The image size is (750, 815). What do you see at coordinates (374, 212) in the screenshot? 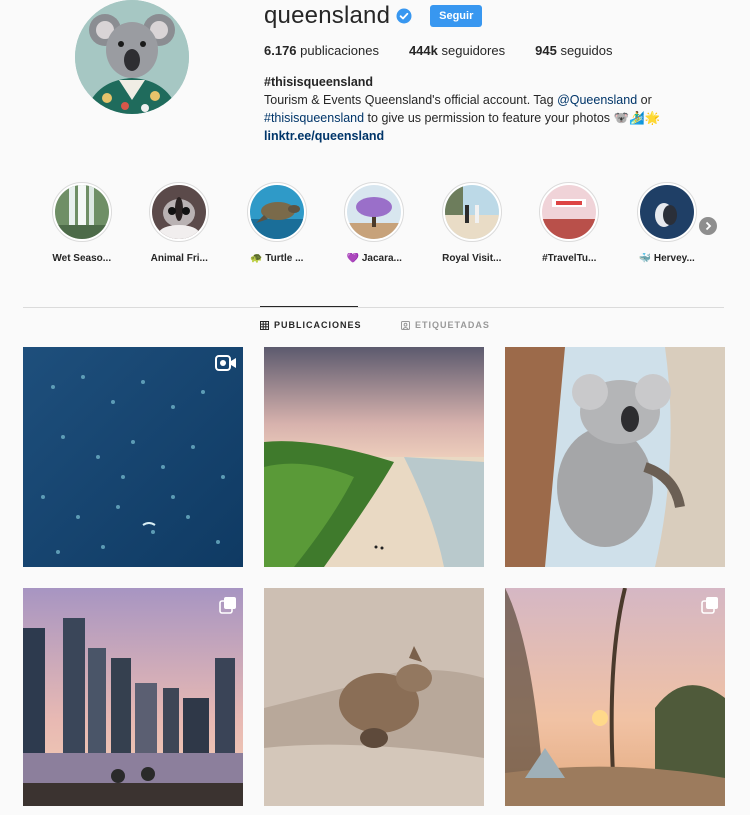
I see `jacaranda-tree-icon` at bounding box center [374, 212].